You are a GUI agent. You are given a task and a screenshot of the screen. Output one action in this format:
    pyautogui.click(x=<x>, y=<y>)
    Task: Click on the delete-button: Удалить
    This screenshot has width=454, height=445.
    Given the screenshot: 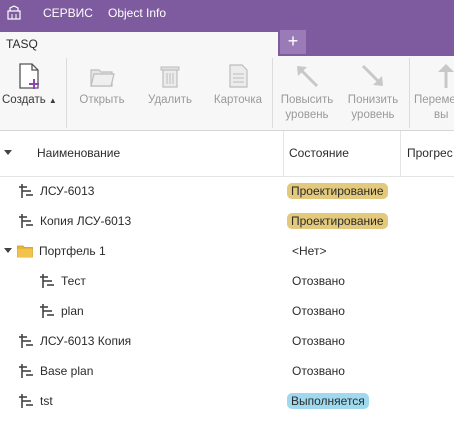 What is the action you would take?
    pyautogui.click(x=170, y=93)
    